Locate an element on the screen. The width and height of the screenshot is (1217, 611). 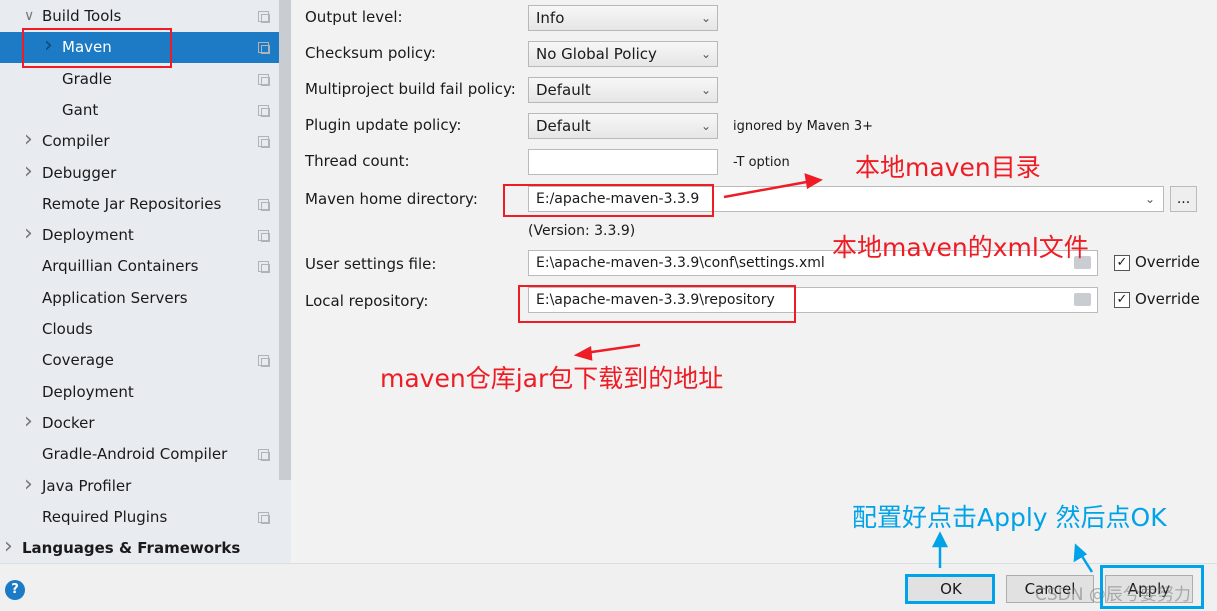
sidebar-item: Required Plugins is located at coordinates (139, 517).